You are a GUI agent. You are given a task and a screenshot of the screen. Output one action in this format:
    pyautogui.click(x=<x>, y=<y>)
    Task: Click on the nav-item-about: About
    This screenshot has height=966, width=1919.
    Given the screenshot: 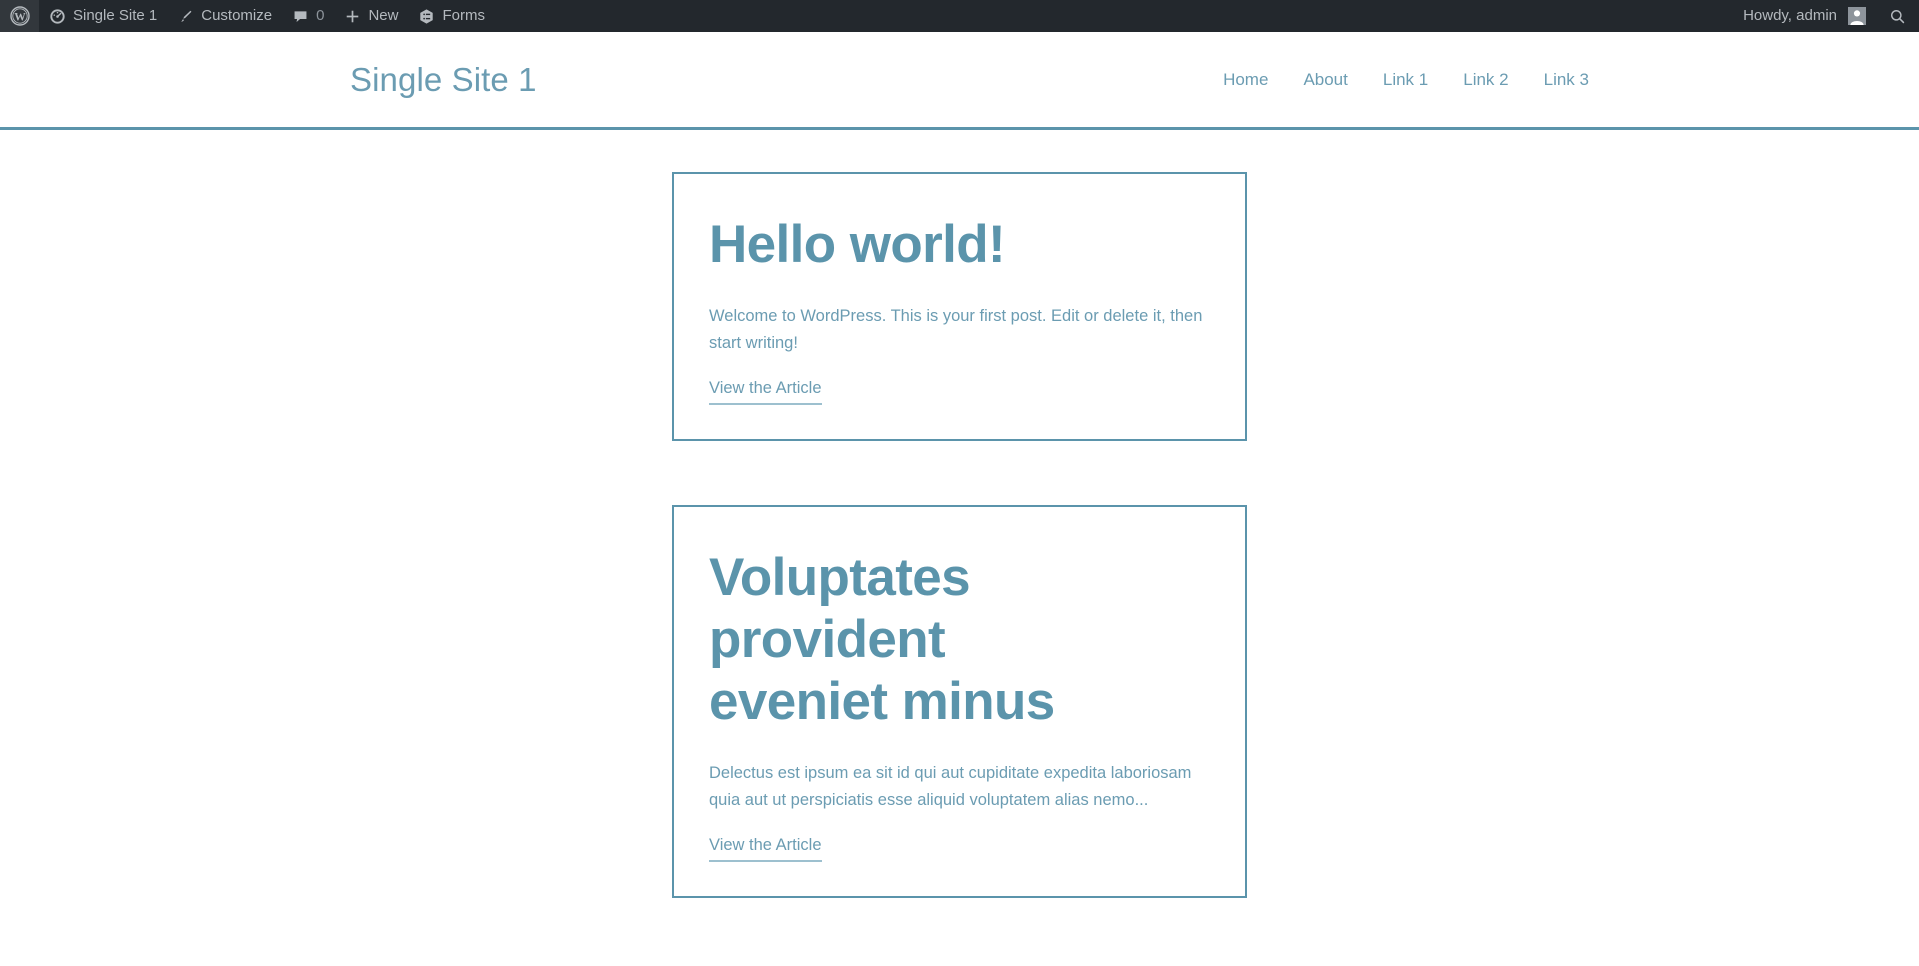 What is the action you would take?
    pyautogui.click(x=1325, y=80)
    